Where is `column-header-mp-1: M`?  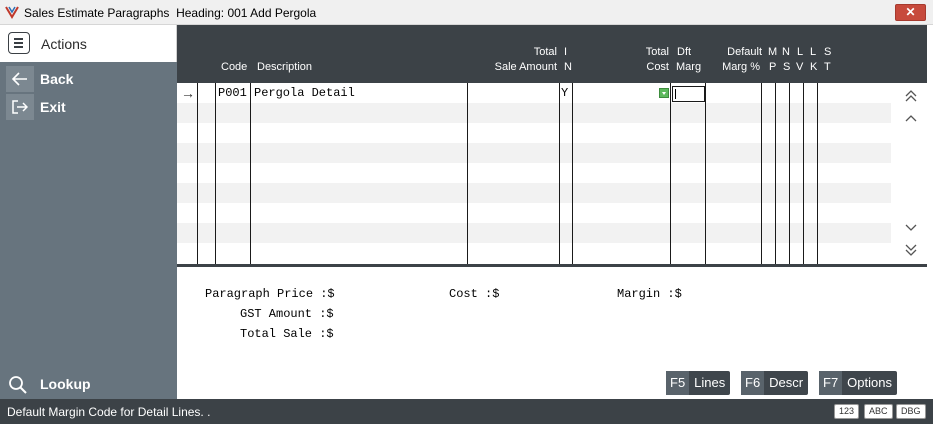
column-header-mp-1: M is located at coordinates (772, 52).